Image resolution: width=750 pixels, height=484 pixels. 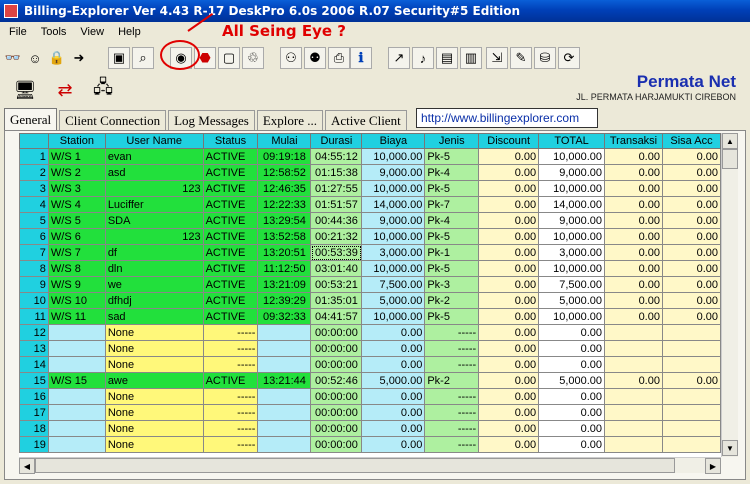 I want to click on column-header: Biaya, so click(x=393, y=141).